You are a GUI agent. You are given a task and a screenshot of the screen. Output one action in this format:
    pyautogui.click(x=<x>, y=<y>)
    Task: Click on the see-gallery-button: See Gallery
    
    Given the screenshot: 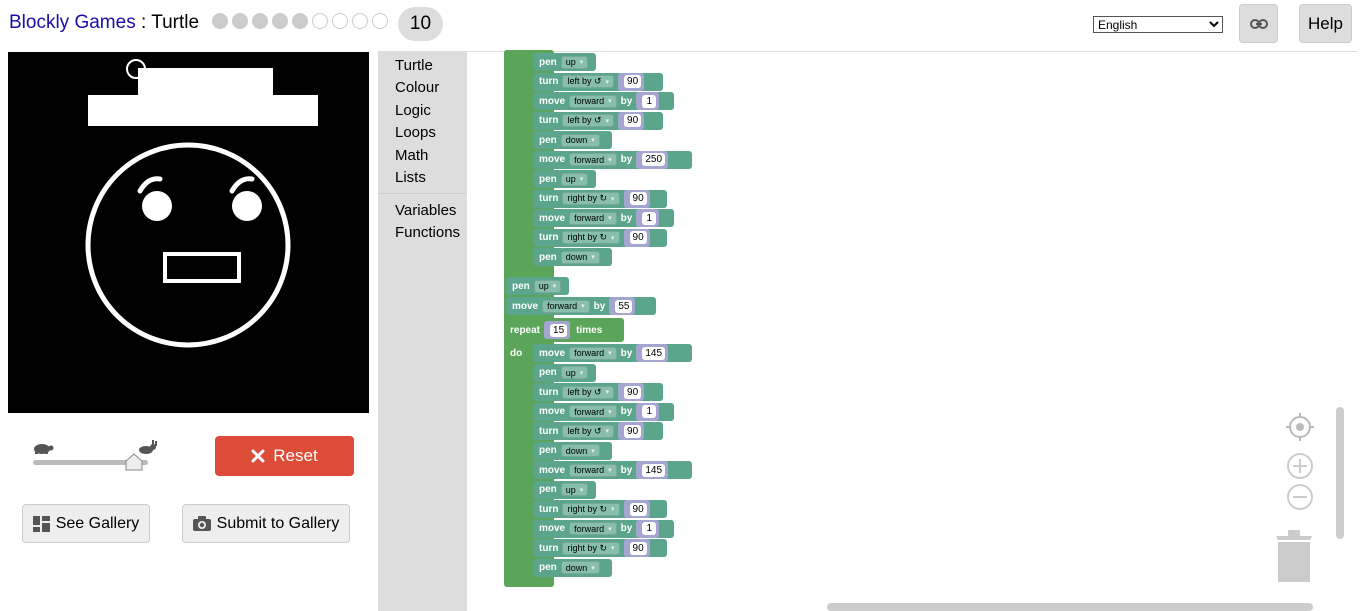 What is the action you would take?
    pyautogui.click(x=86, y=523)
    